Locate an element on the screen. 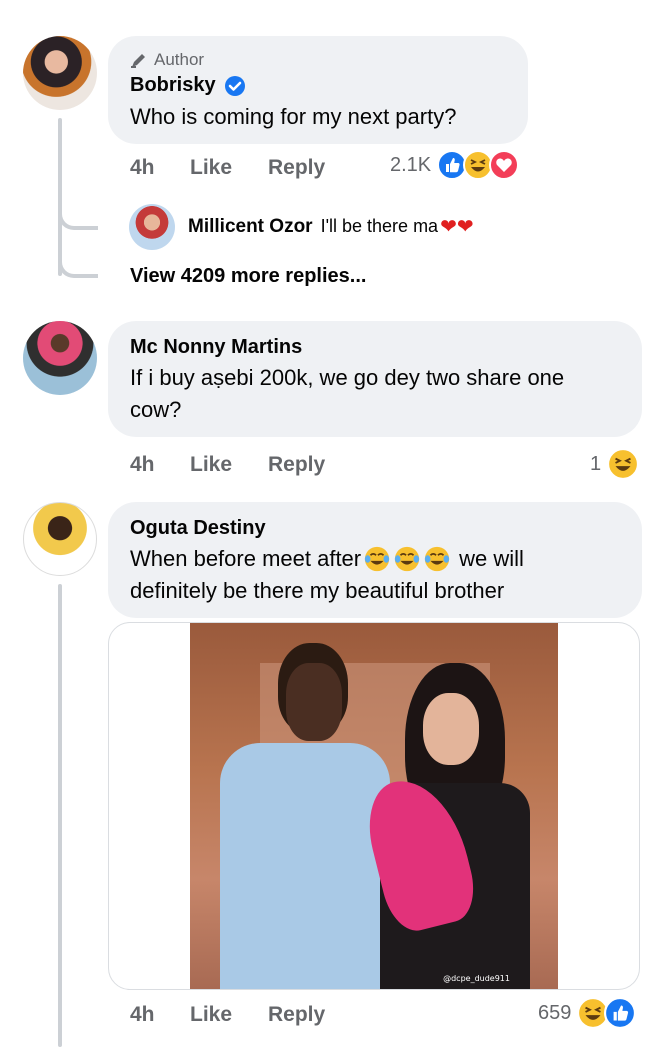  tears-of-joy-emoji-icon is located at coordinates (407, 559).